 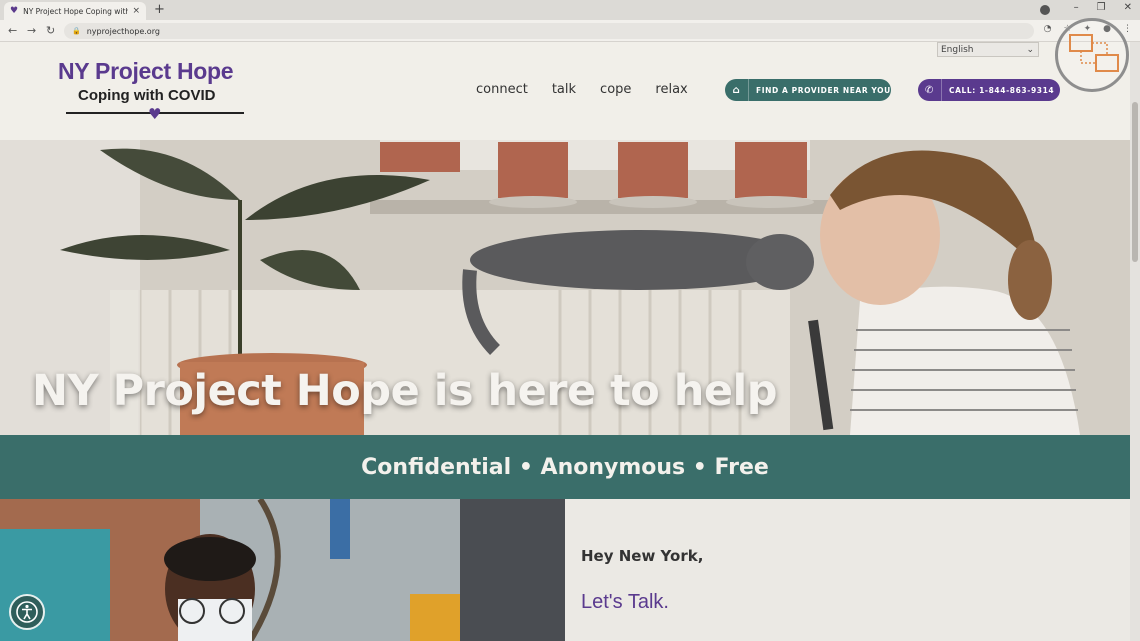 What do you see at coordinates (147, 95) in the screenshot?
I see `logo-subtitle: Coping with COVID` at bounding box center [147, 95].